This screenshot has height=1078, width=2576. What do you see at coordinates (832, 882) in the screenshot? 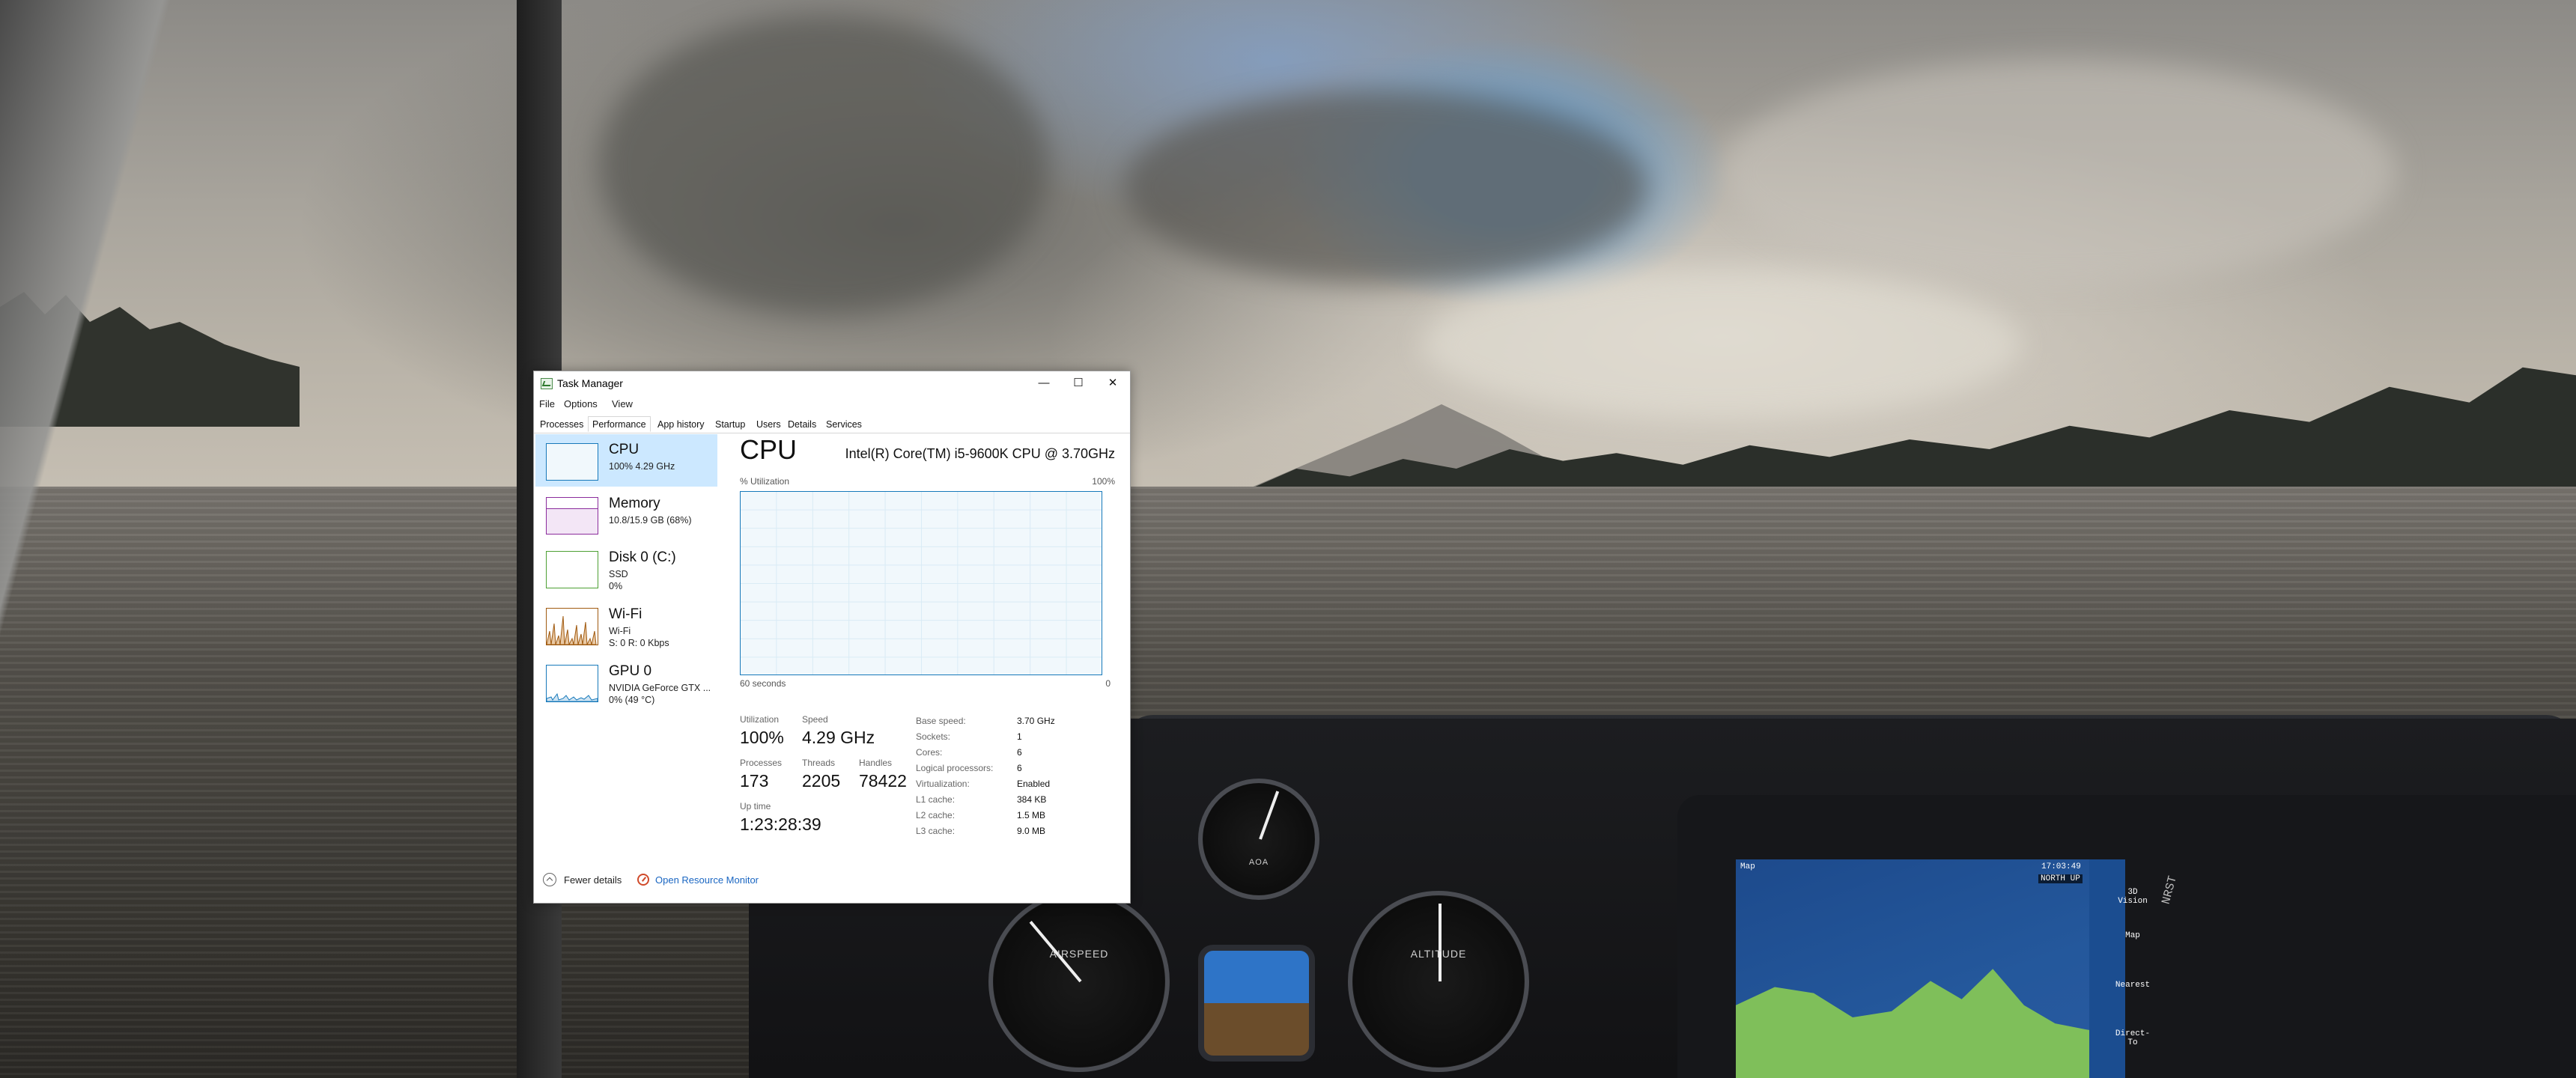
I see `footer-bar: Fewer details Open Resource Monitor` at bounding box center [832, 882].